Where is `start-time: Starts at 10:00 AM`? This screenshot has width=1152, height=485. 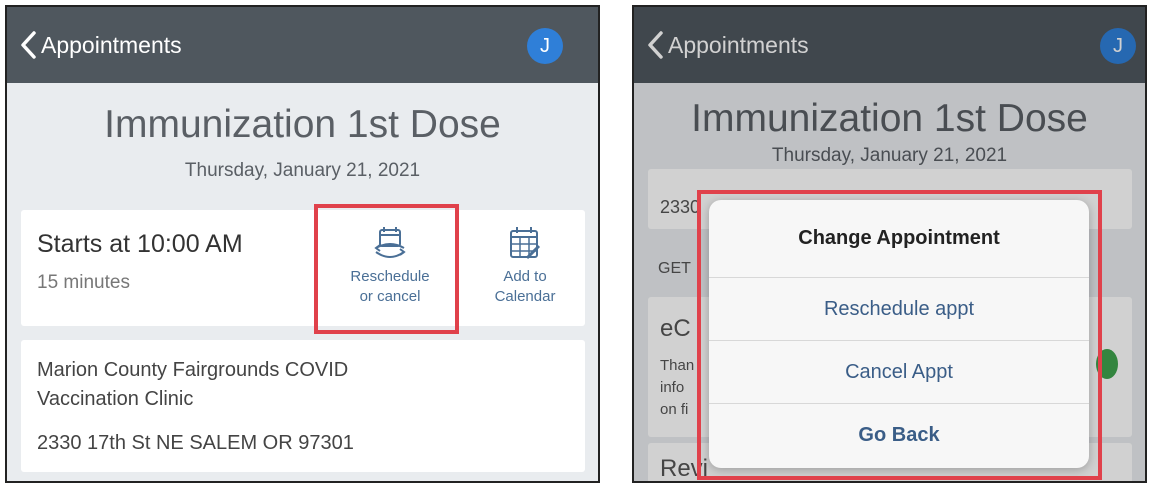 start-time: Starts at 10:00 AM is located at coordinates (140, 244).